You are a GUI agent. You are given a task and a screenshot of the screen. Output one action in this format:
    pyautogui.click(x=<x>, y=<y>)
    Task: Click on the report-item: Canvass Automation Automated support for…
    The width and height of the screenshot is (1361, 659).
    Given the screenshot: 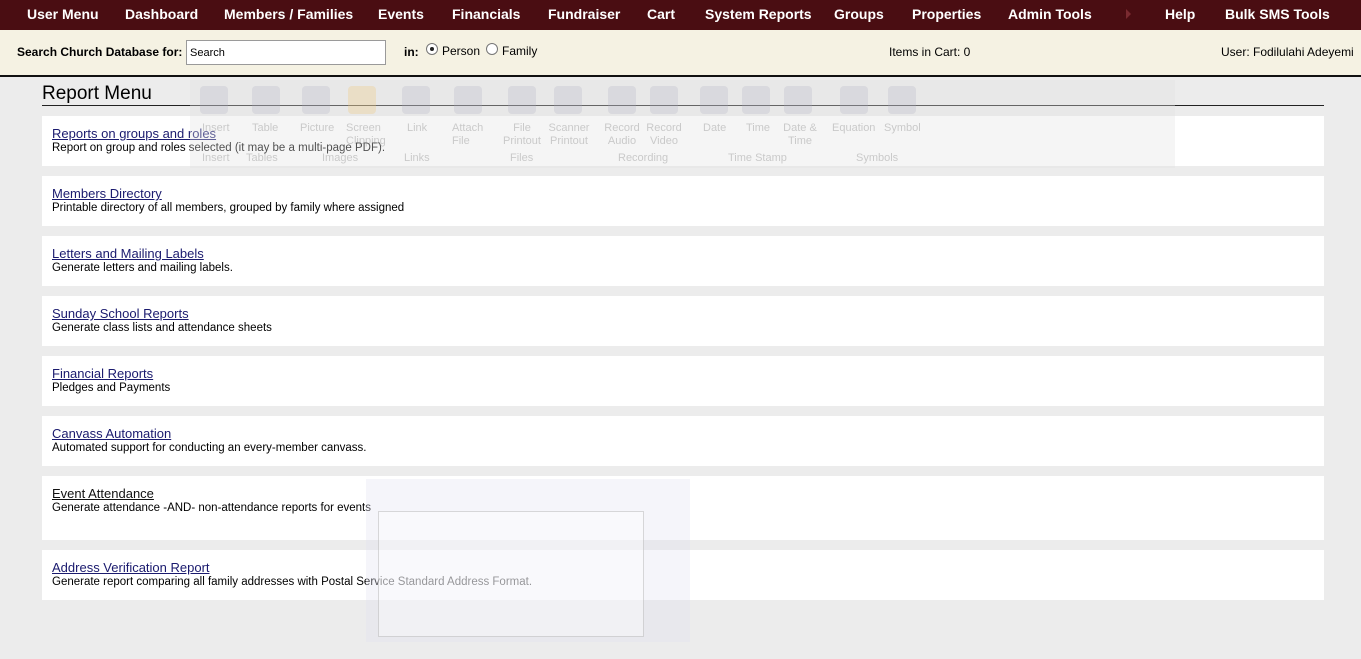 What is the action you would take?
    pyautogui.click(x=683, y=441)
    